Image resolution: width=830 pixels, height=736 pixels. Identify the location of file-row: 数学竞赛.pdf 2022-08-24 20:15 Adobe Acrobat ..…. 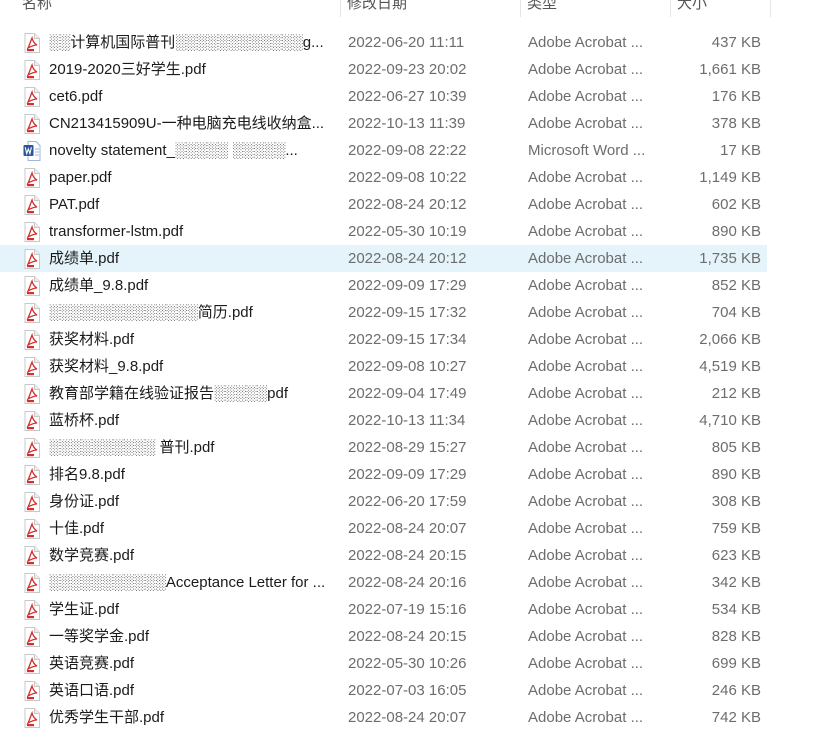
(383, 555).